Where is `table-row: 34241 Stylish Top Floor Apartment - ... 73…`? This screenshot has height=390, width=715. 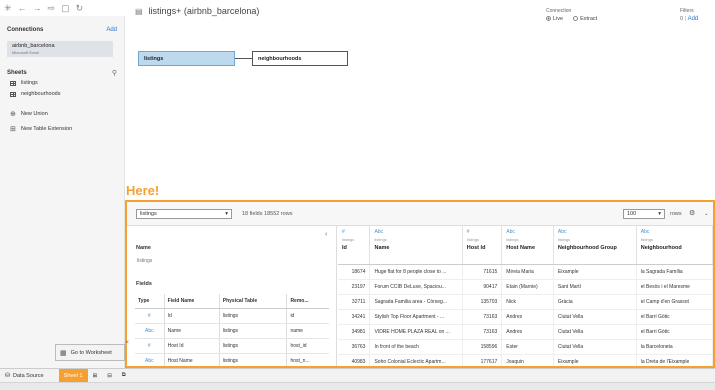
table-row: 34241 Stylish Top Floor Apartment - ... 73… is located at coordinates (525, 317).